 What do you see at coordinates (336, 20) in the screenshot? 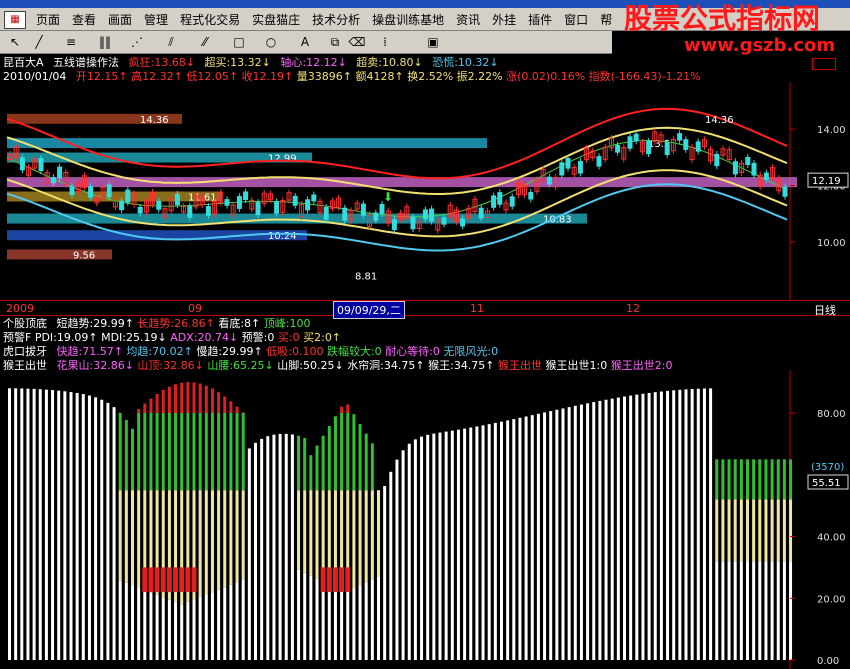
I see `menu-item: 技术分析` at bounding box center [336, 20].